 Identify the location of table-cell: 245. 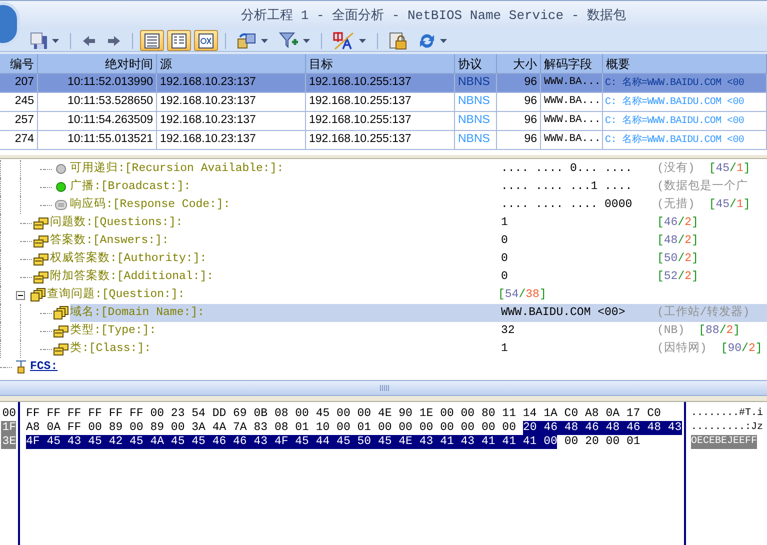
(19, 102).